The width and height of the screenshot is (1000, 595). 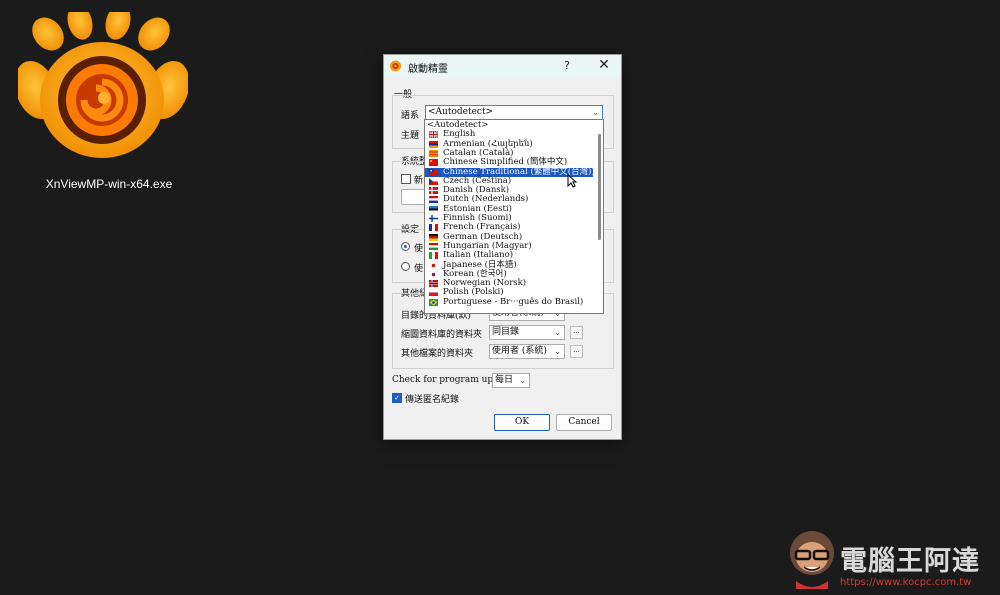 What do you see at coordinates (419, 269) in the screenshot?
I see `radio-option-2-label: 使` at bounding box center [419, 269].